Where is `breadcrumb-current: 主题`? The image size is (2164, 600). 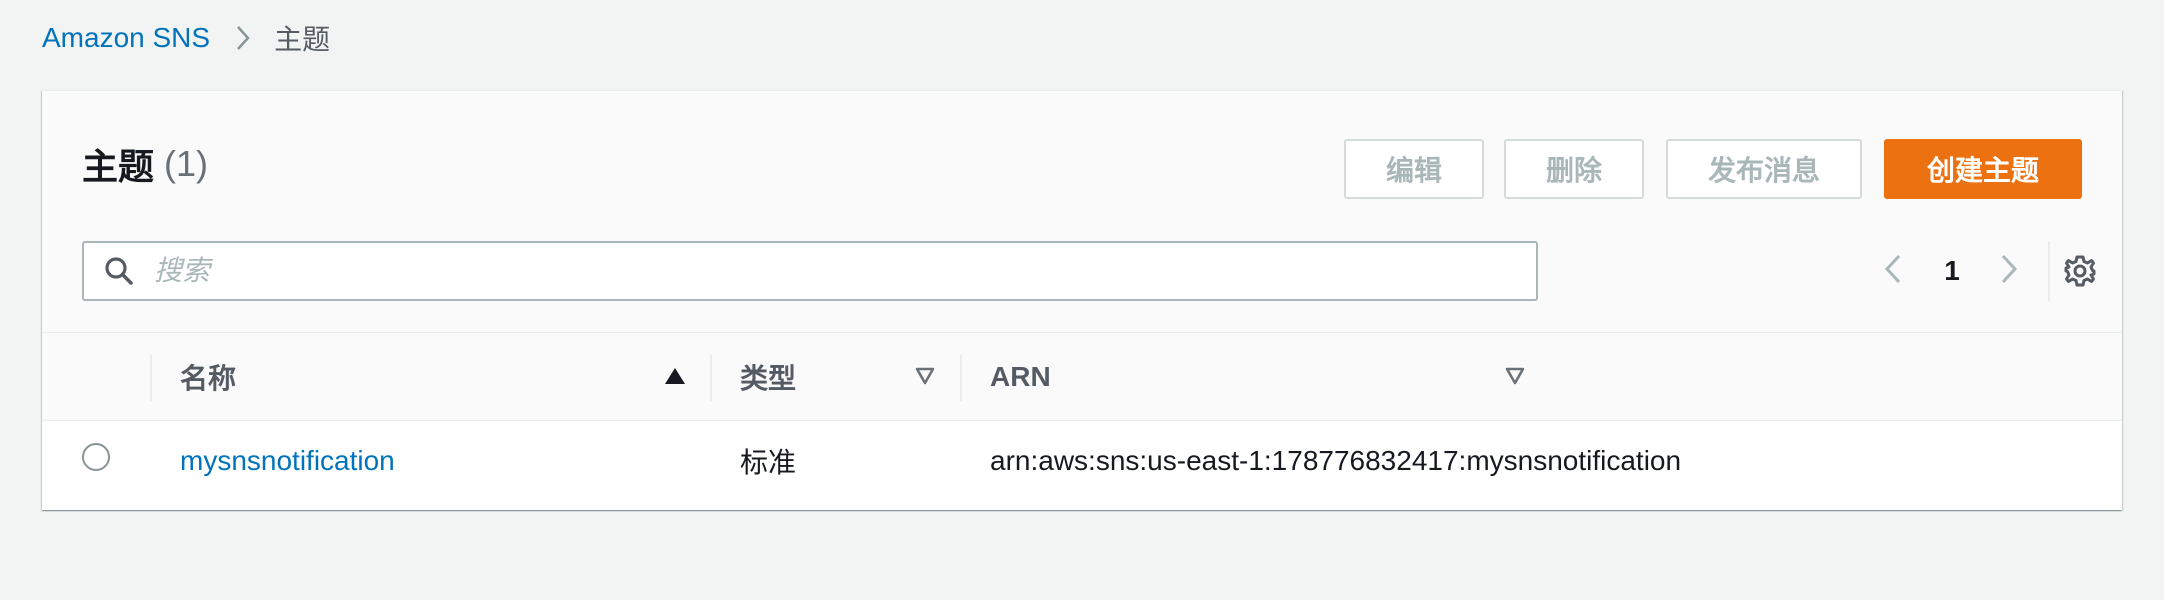 breadcrumb-current: 主题 is located at coordinates (302, 39).